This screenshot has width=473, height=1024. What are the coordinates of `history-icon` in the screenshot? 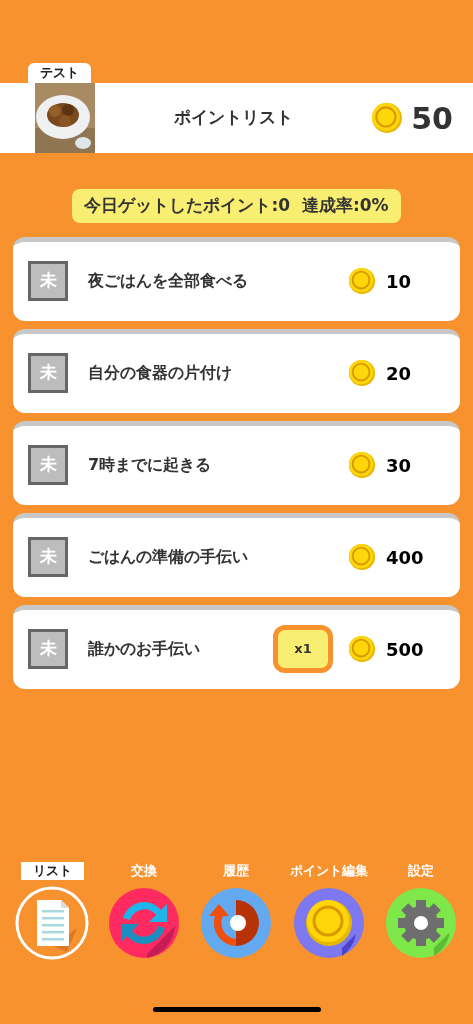 It's located at (236, 923).